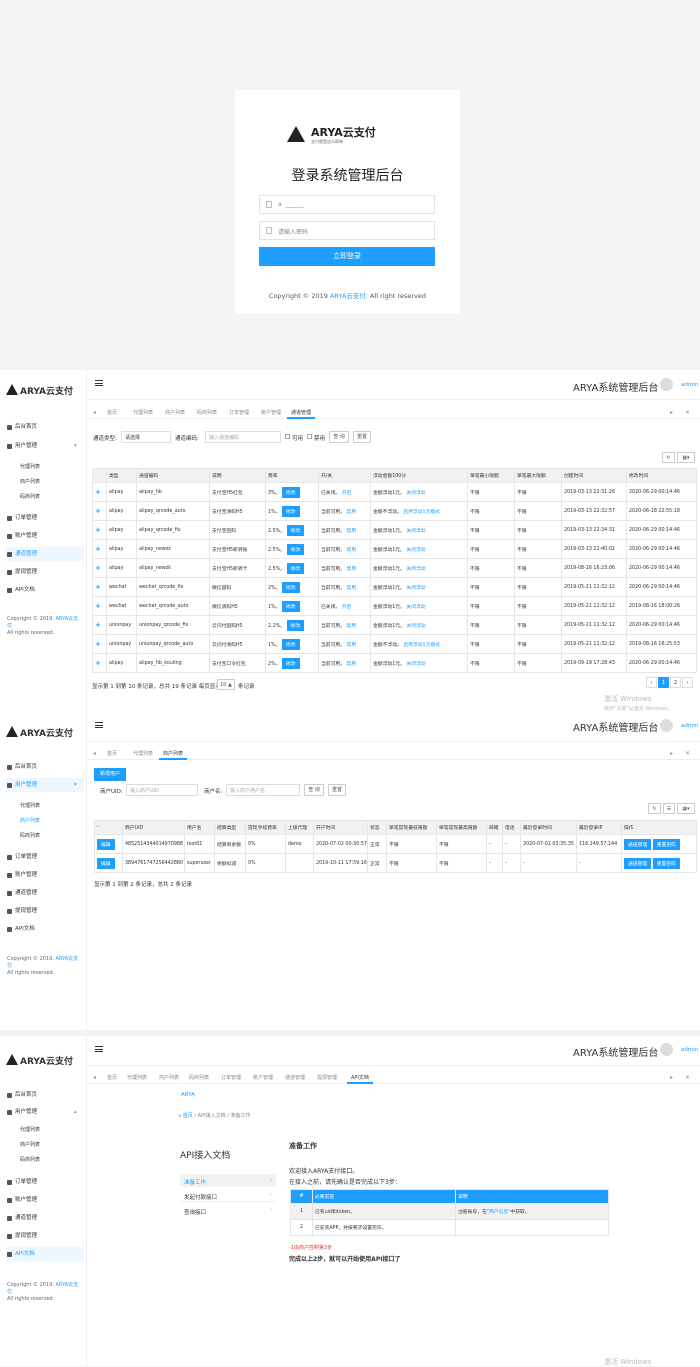 This screenshot has height=1367, width=700. What do you see at coordinates (651, 682) in the screenshot?
I see `page-prev-button: ‹` at bounding box center [651, 682].